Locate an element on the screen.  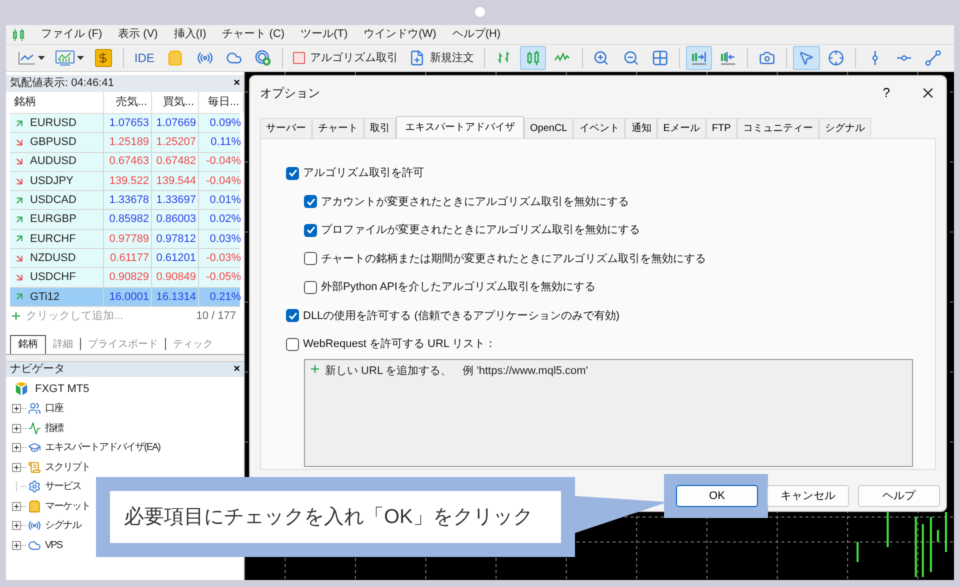
menu-item: ツール(T) is located at coordinates (324, 34).